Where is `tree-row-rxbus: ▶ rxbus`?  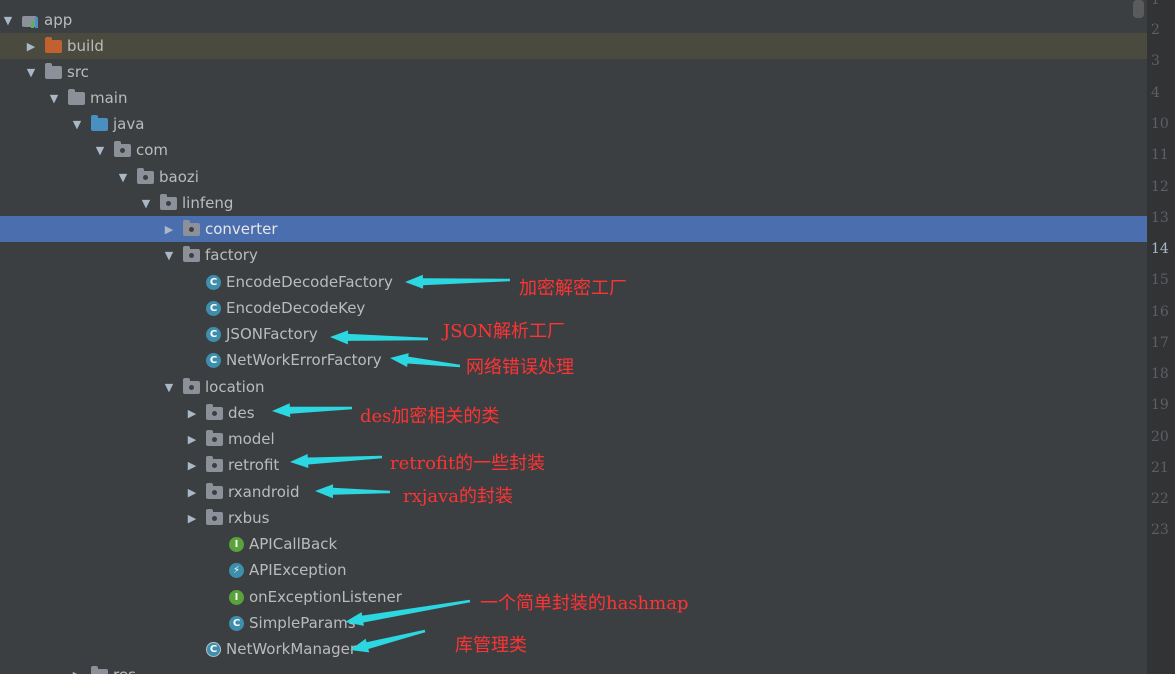
tree-row-rxbus: ▶ rxbus is located at coordinates (573, 518).